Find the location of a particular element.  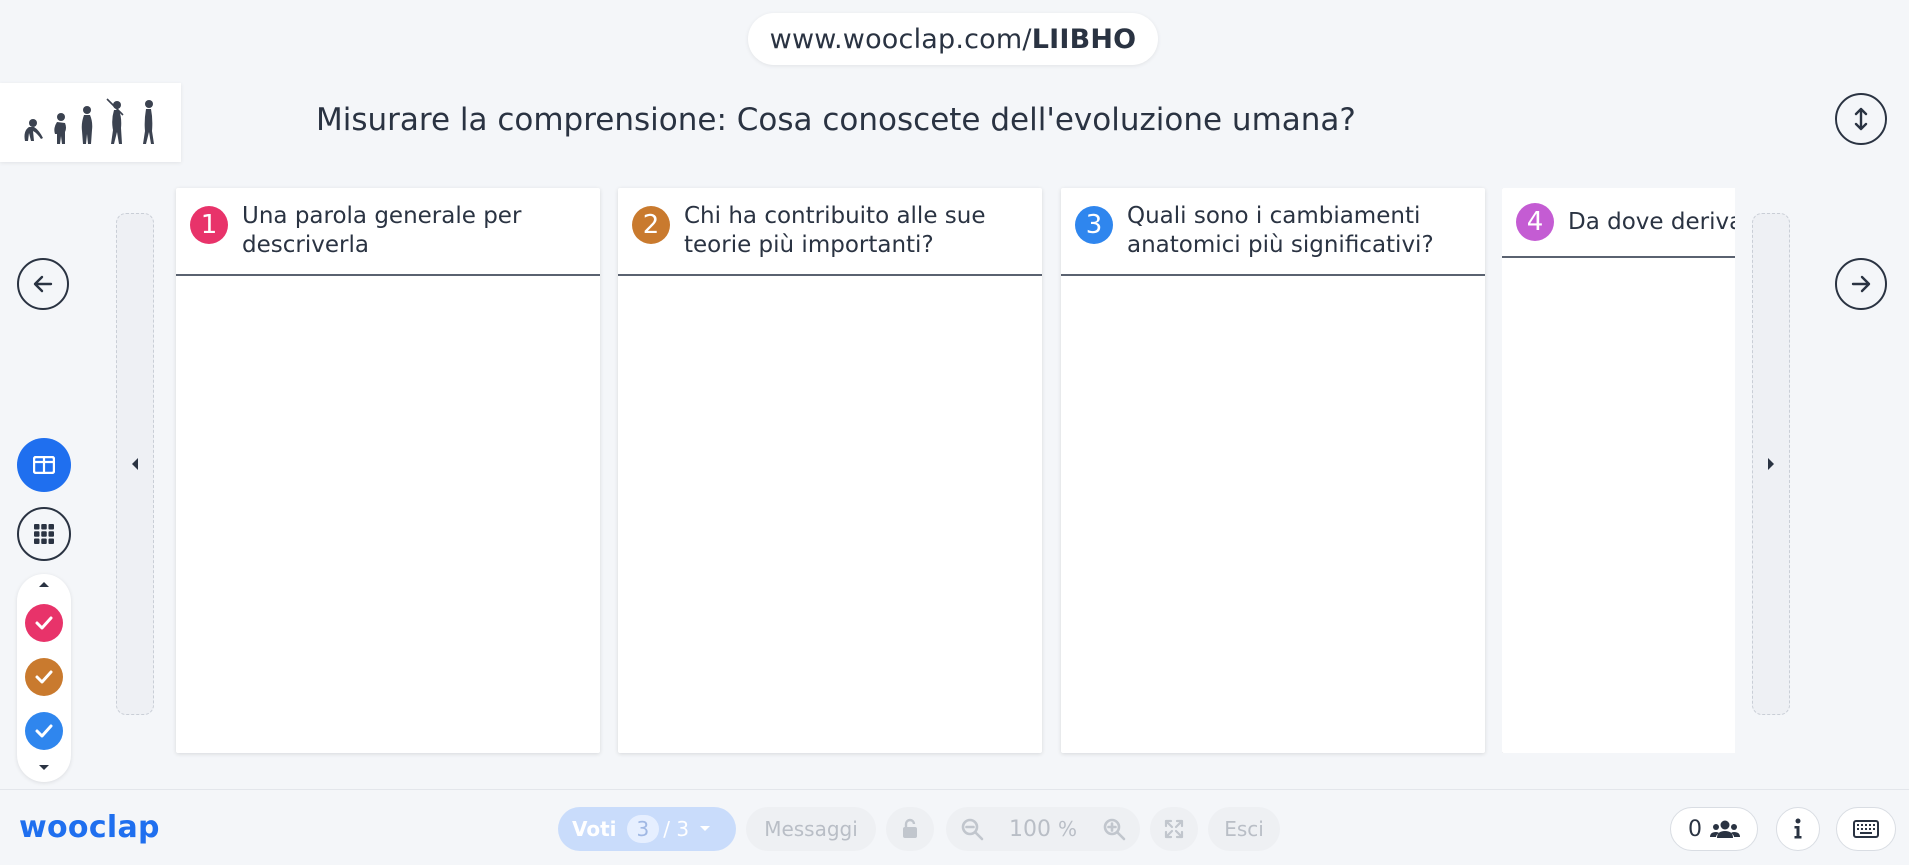

zoom-number: 100 is located at coordinates (1029, 829).